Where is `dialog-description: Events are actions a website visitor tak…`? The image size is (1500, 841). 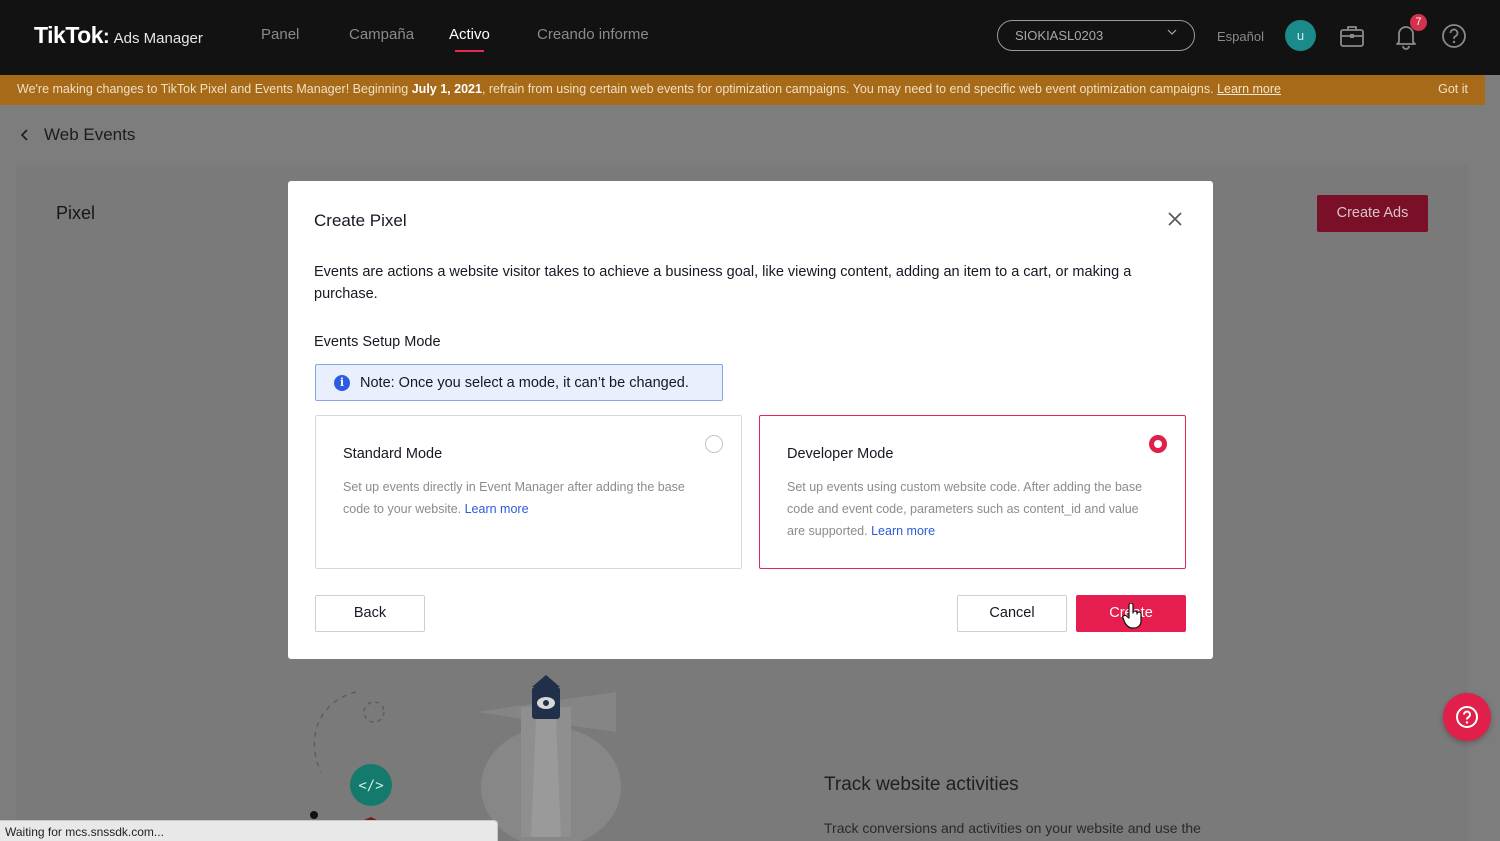
dialog-description: Events are actions a website visitor tak… is located at coordinates (723, 283).